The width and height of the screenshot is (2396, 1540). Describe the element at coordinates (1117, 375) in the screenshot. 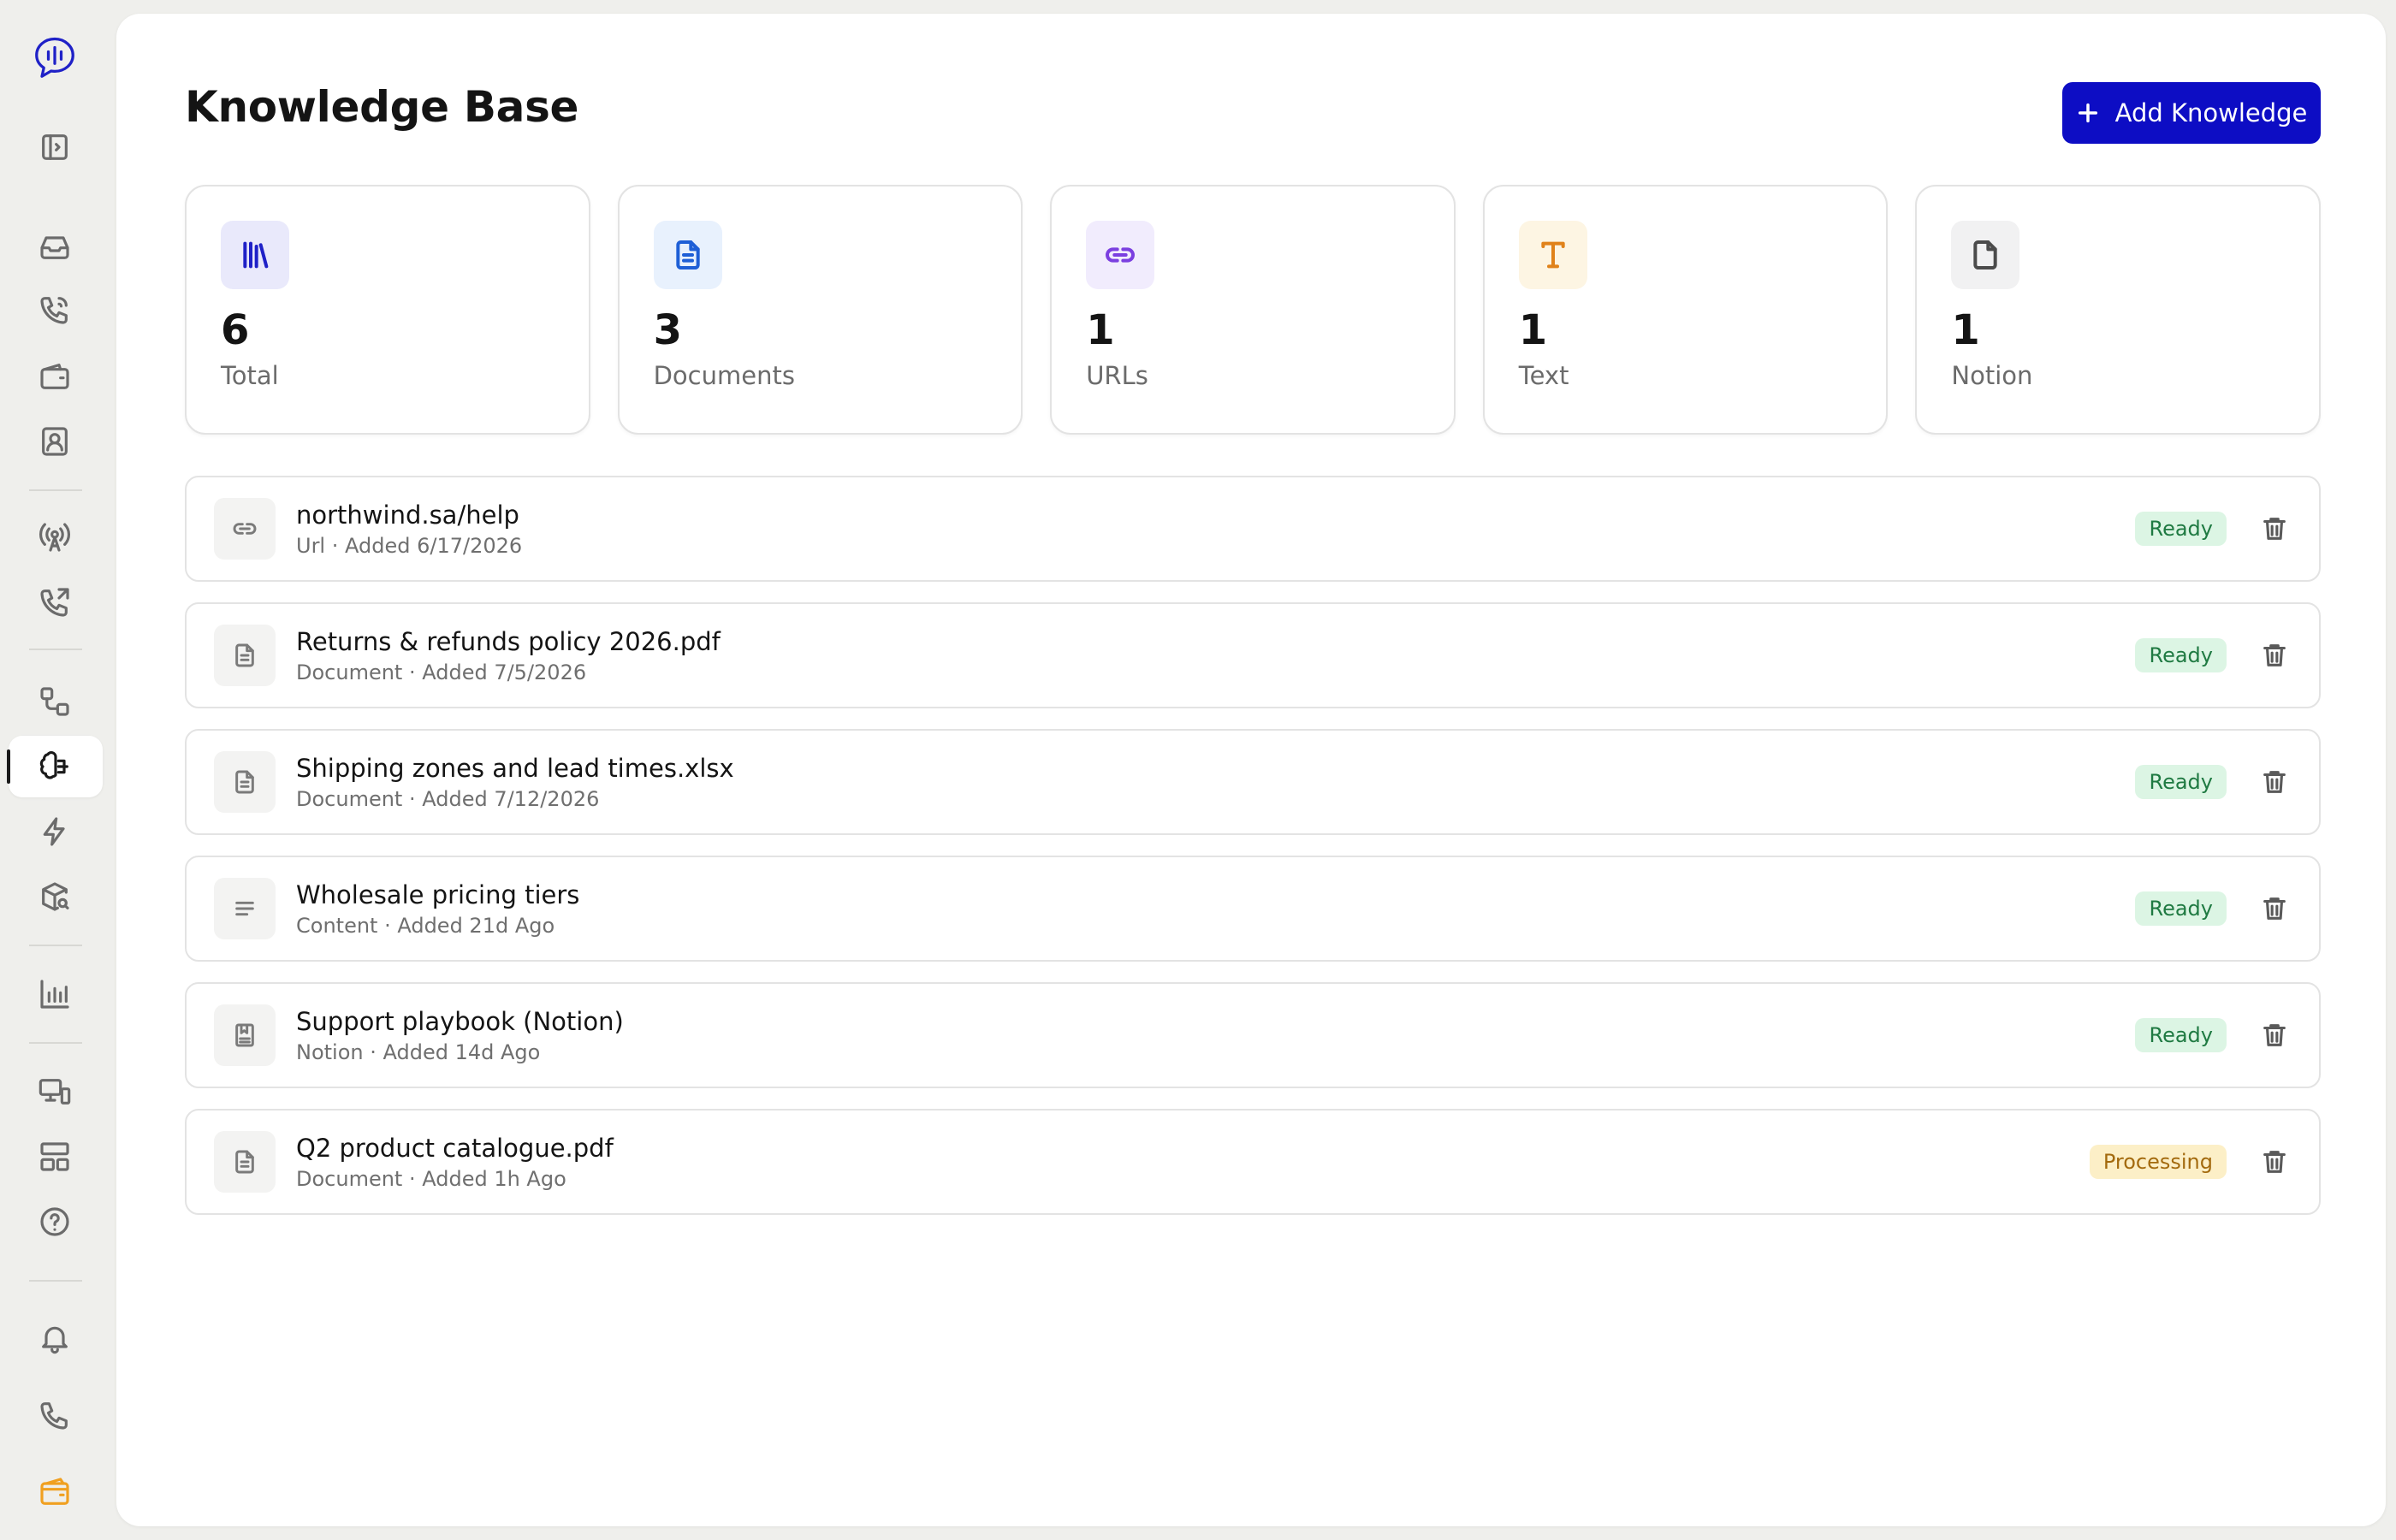

I see `stat-label: URLs` at that location.